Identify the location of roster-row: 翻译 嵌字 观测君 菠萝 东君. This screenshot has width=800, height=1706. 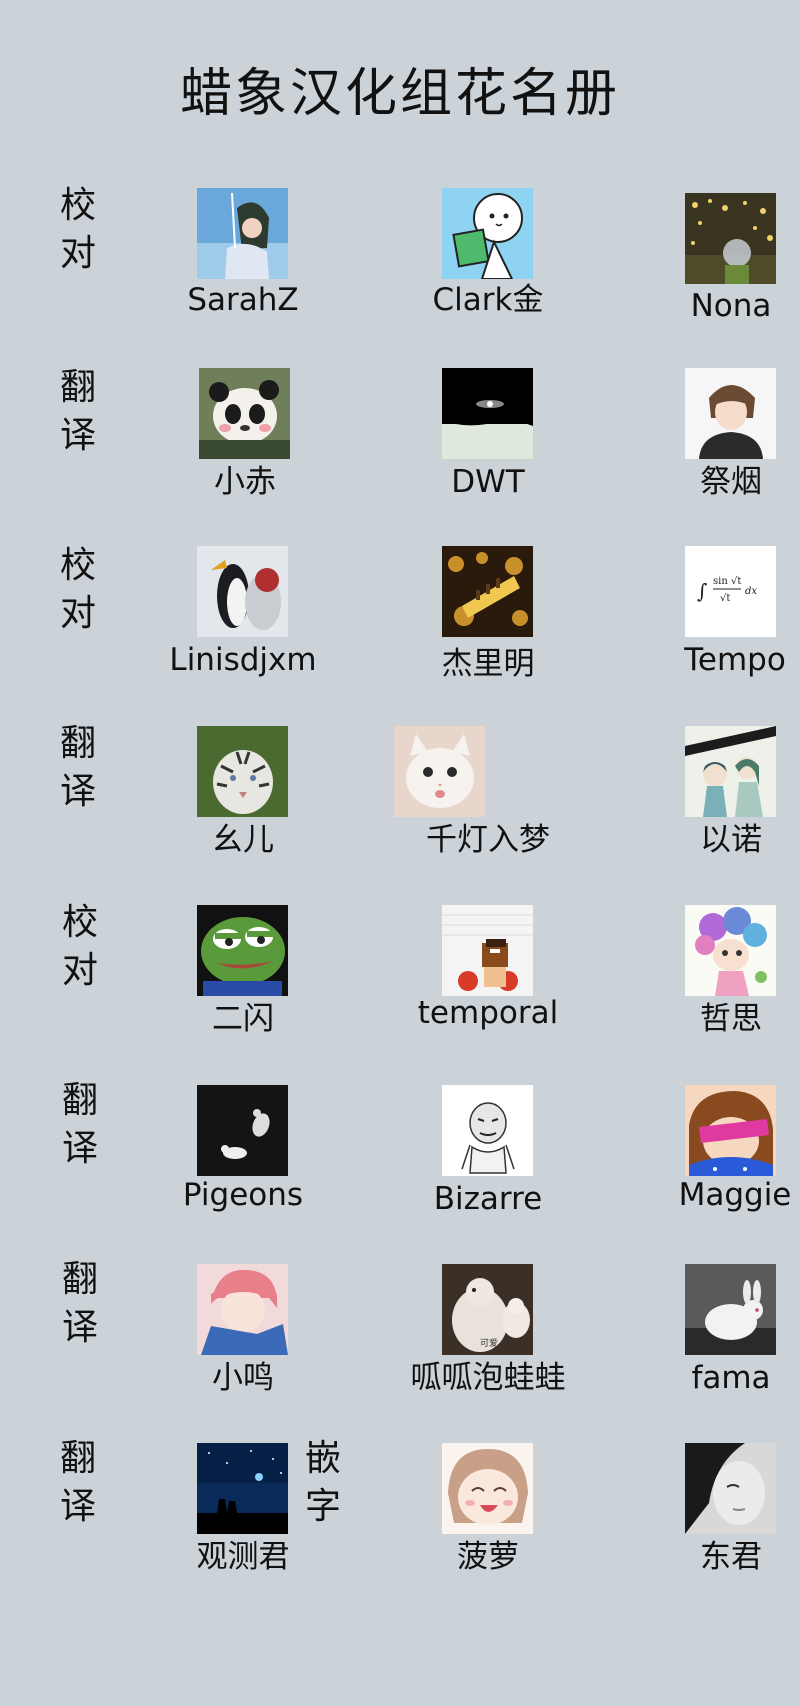
(400, 1525).